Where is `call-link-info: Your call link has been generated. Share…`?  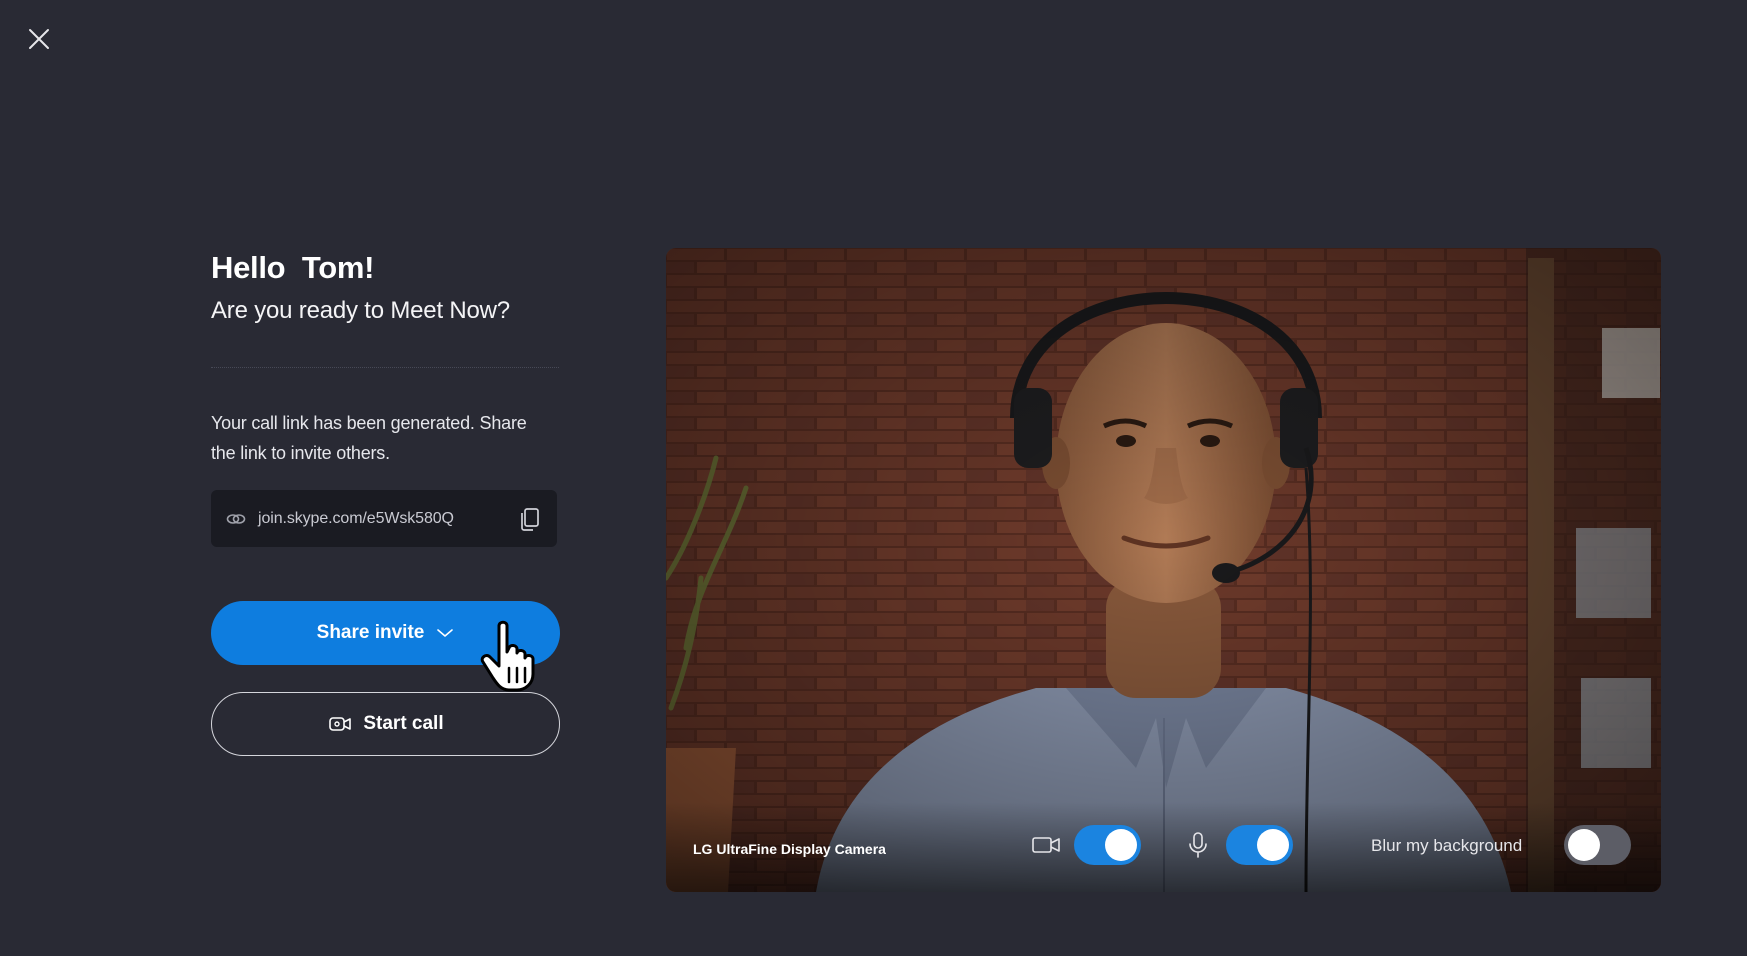 call-link-info: Your call link has been generated. Share… is located at coordinates (386, 438).